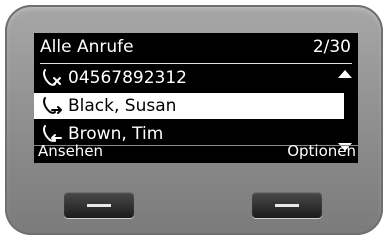 The image size is (389, 240). I want to click on right-softkey-button, so click(287, 205).